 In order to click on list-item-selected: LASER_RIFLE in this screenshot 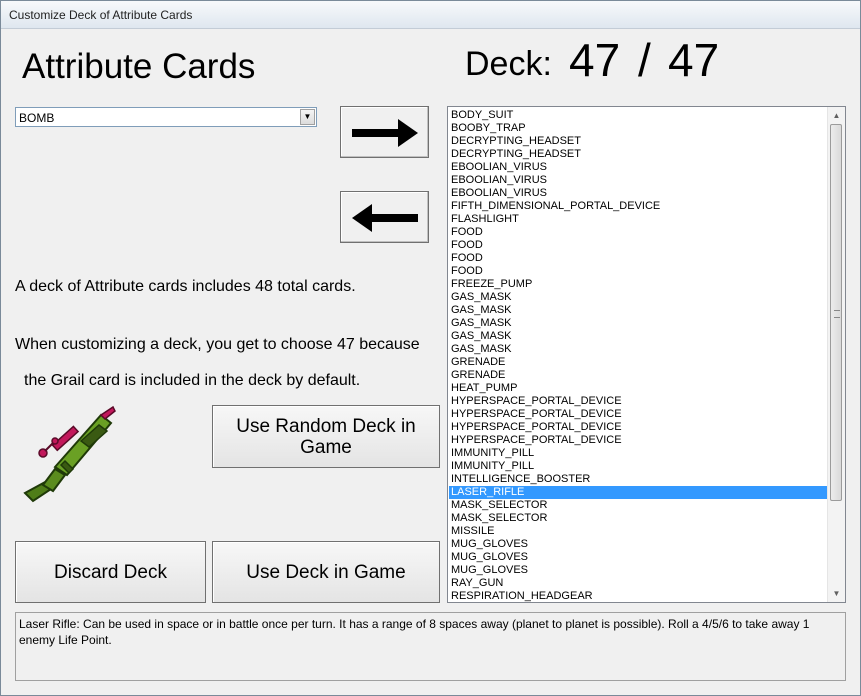, I will do `click(639, 492)`.